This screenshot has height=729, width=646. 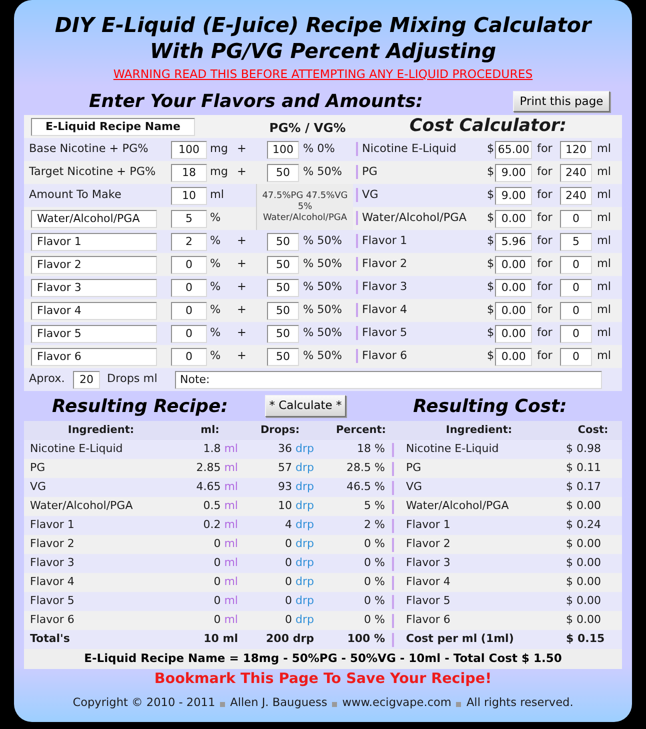 What do you see at coordinates (280, 430) in the screenshot?
I see `column-heading: Drops:` at bounding box center [280, 430].